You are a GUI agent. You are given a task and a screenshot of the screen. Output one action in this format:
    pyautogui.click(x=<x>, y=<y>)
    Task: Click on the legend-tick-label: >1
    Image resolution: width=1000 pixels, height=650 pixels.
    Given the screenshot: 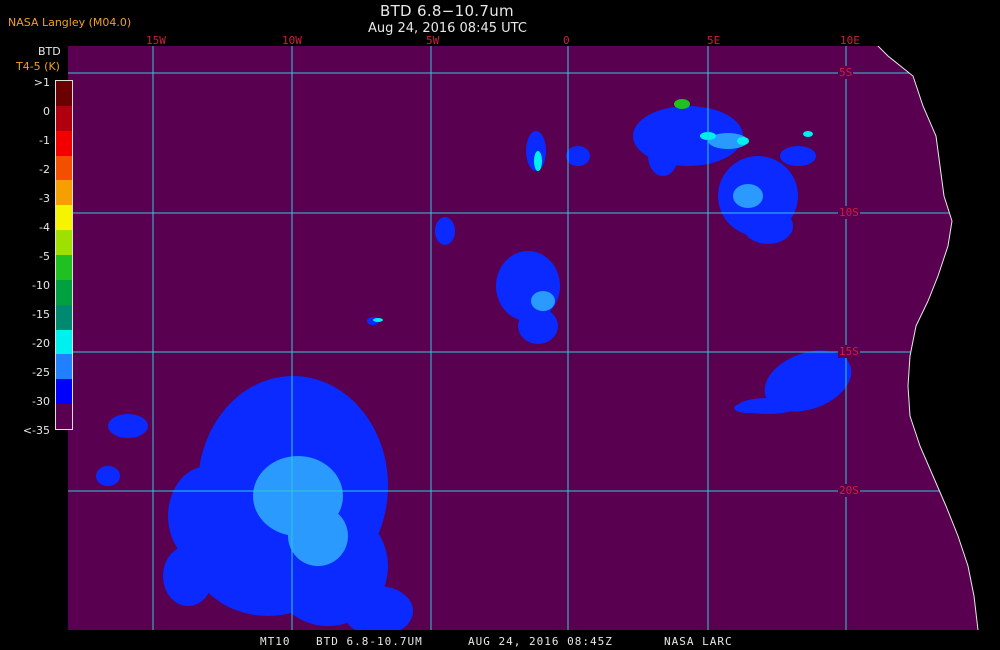 What is the action you would take?
    pyautogui.click(x=41, y=82)
    